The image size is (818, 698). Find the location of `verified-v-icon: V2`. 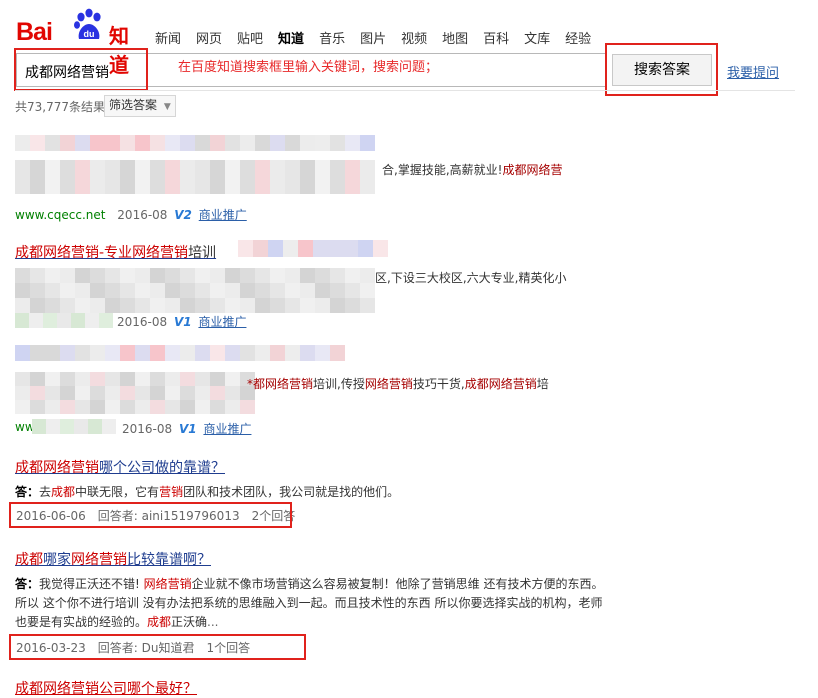

verified-v-icon: V2 is located at coordinates (183, 215).